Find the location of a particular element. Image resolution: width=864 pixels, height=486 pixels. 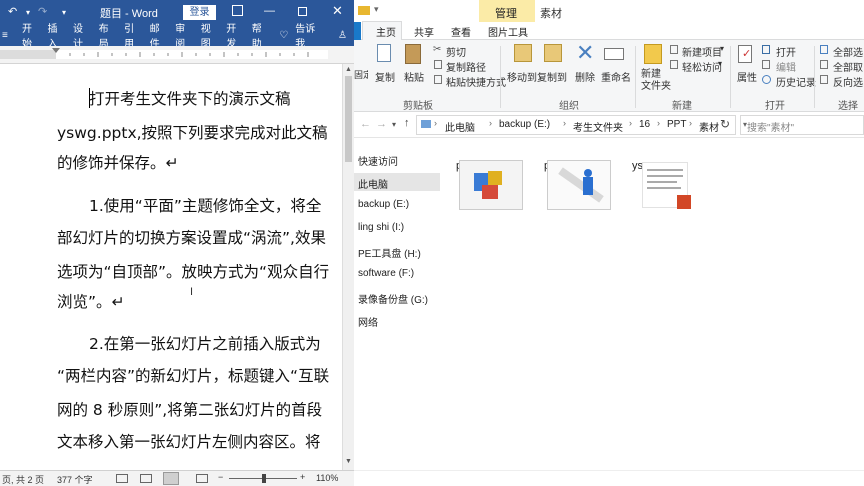

tab-home: 主页 is located at coordinates (386, 31).